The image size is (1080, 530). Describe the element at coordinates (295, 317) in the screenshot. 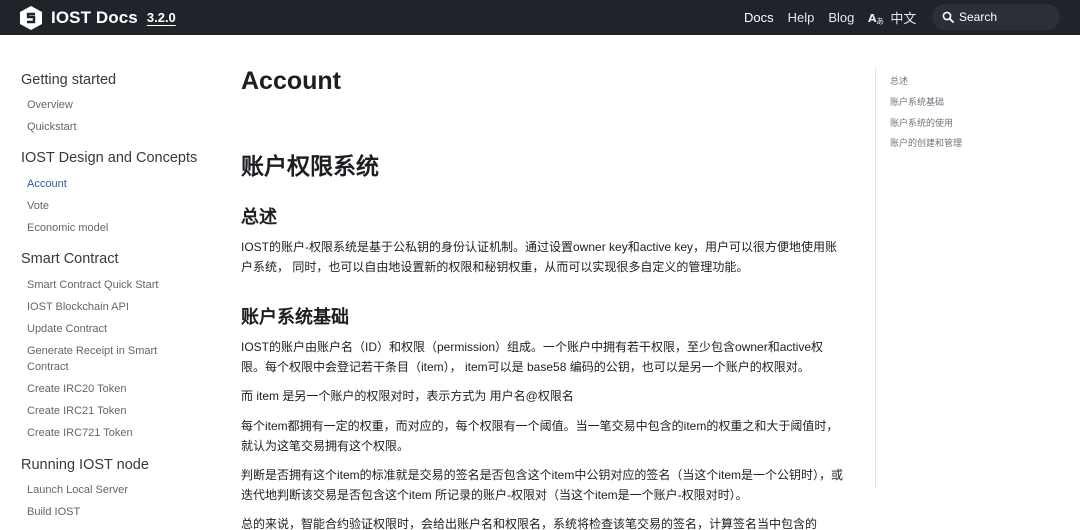

I see `heading-account-basics: 账户系统基础` at that location.